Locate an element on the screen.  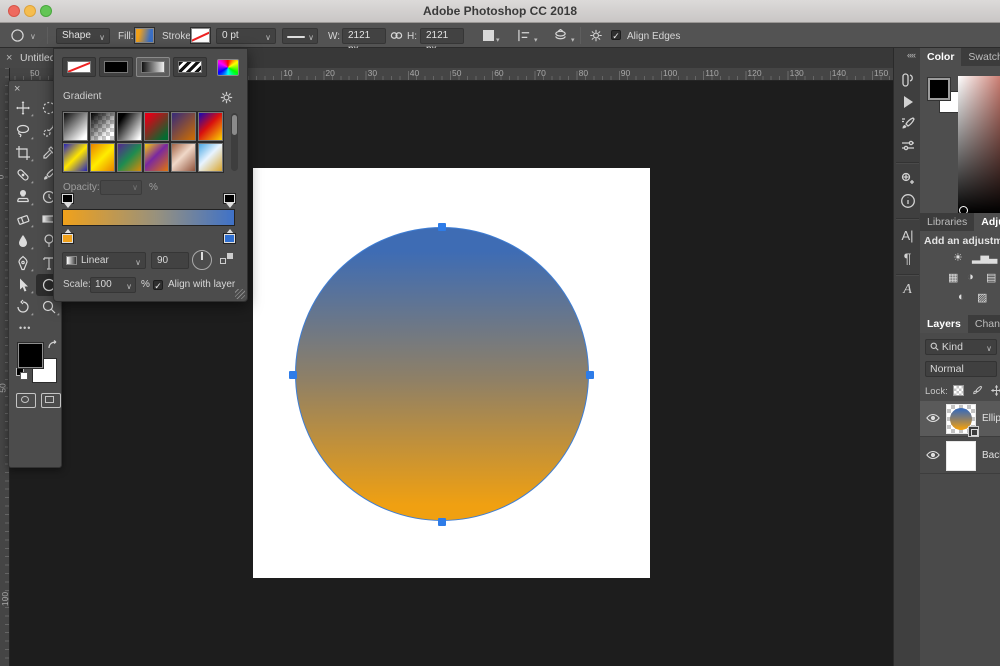
blur-tool is located at coordinates (23, 241).